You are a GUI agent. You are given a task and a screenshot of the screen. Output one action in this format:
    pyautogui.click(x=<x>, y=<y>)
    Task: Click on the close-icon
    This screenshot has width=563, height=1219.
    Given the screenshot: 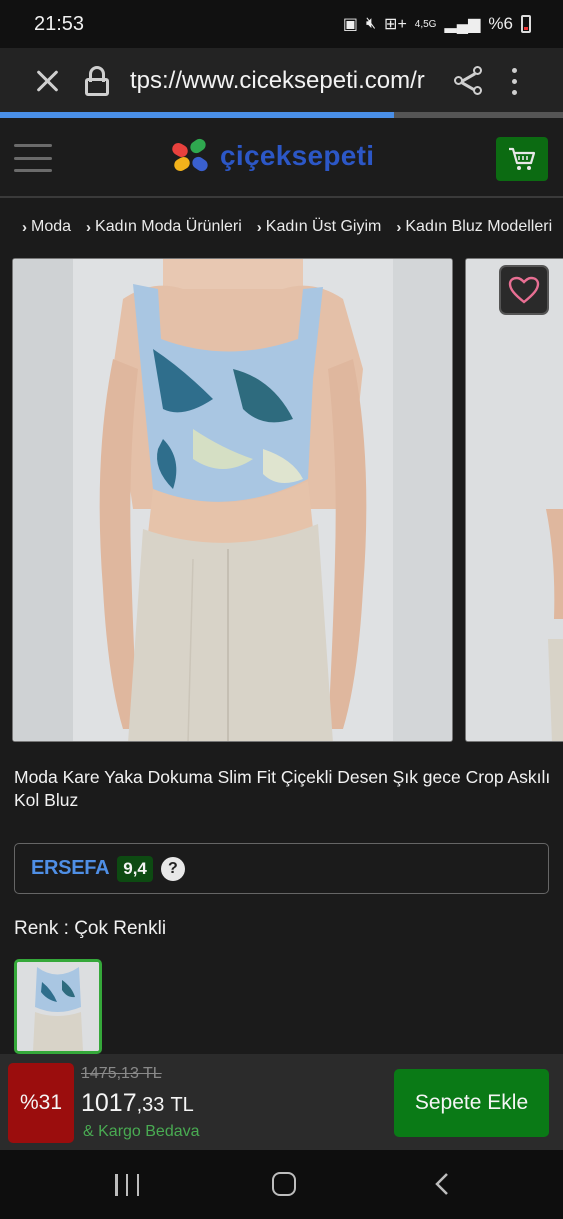 What is the action you would take?
    pyautogui.click(x=48, y=81)
    